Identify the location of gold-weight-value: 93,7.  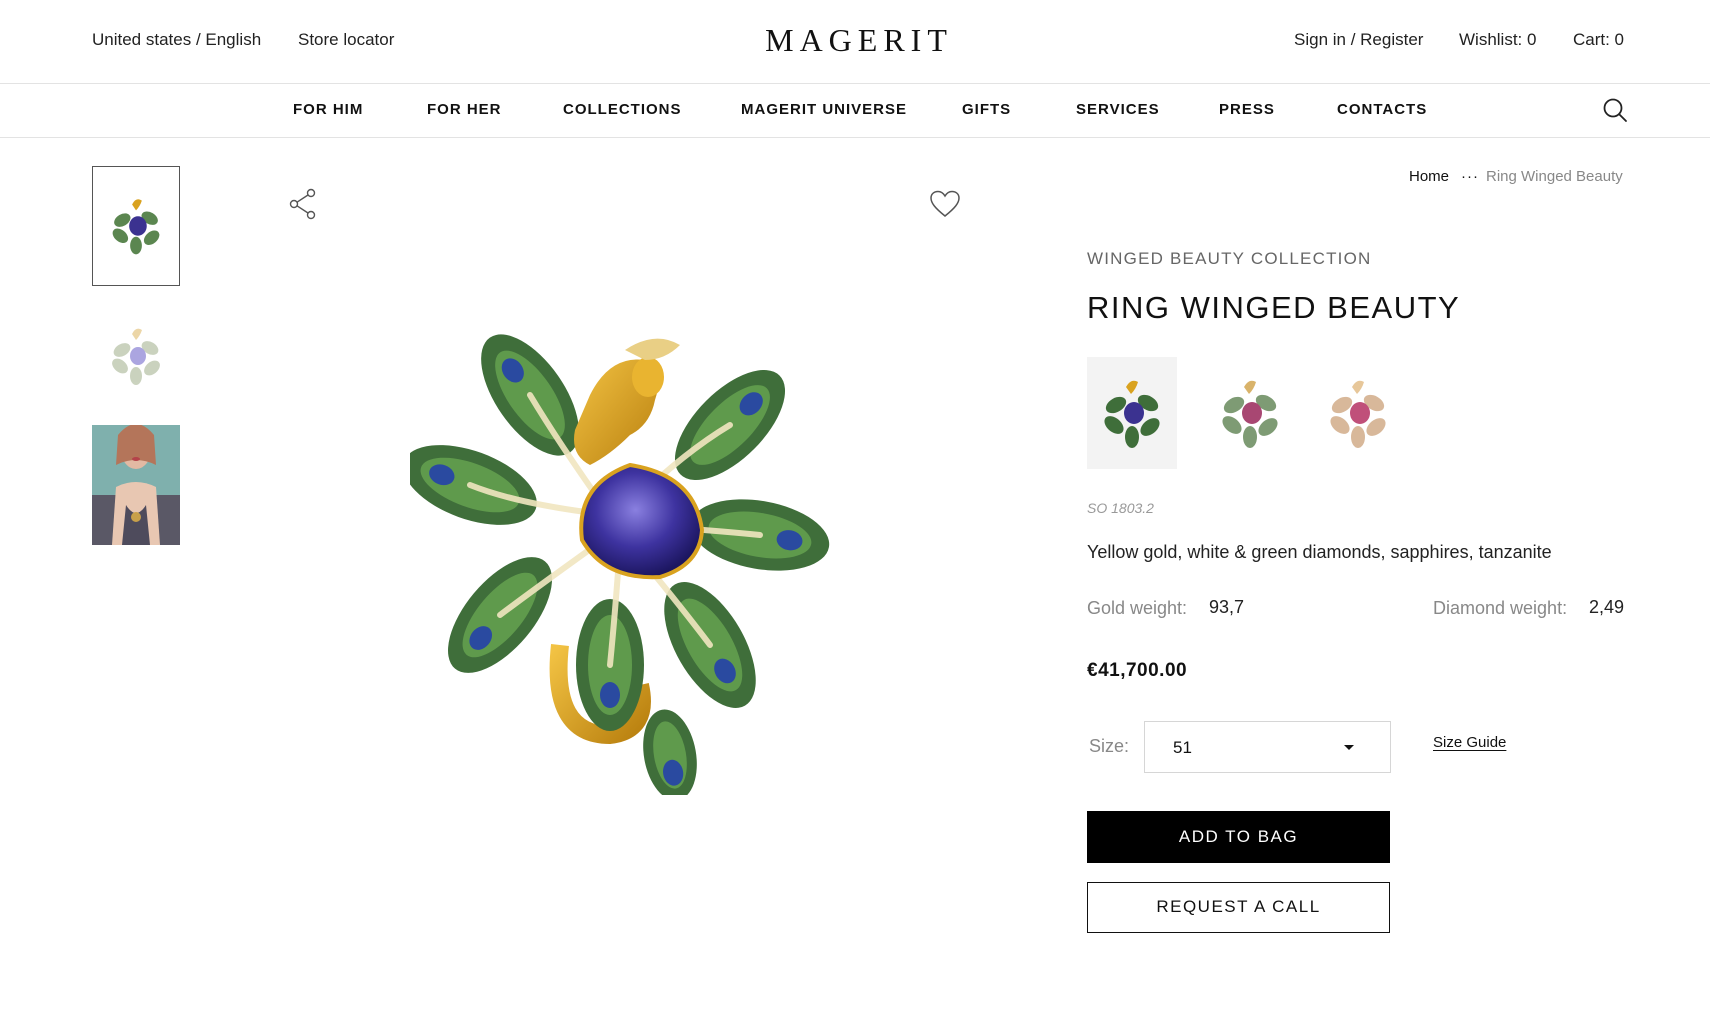
(1227, 607).